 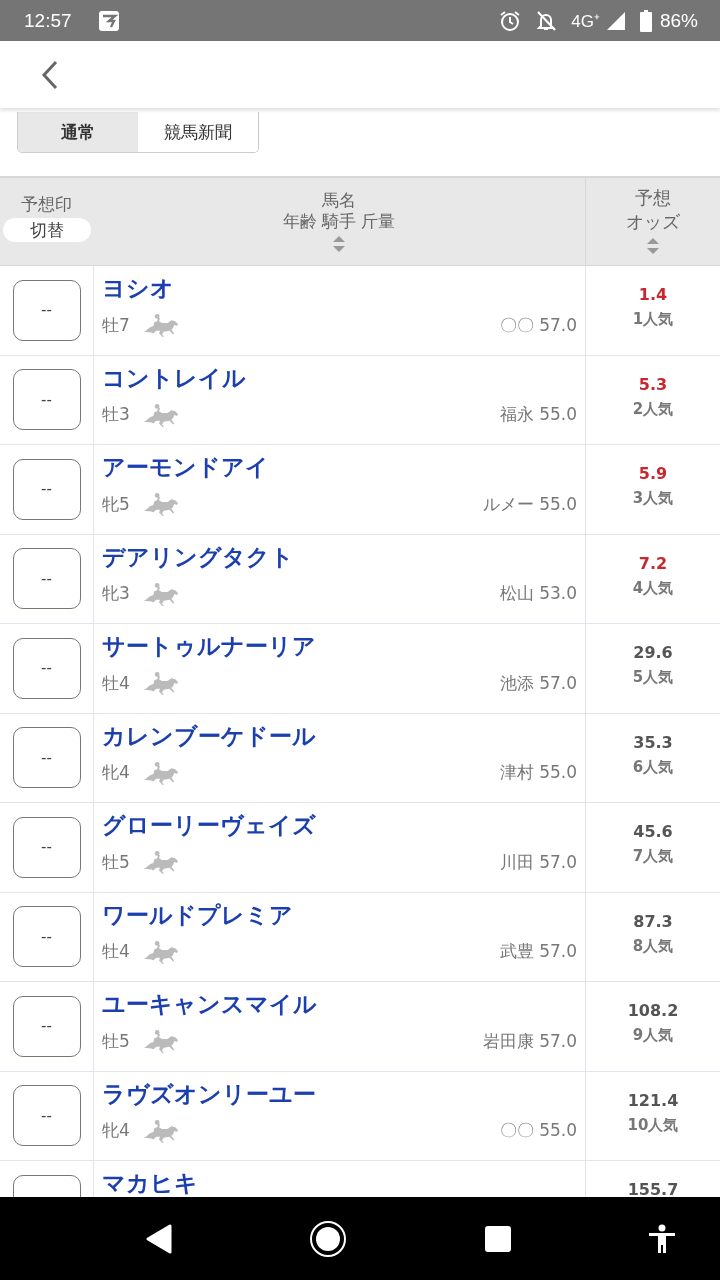 I want to click on sex-age: 牝3, so click(x=116, y=593).